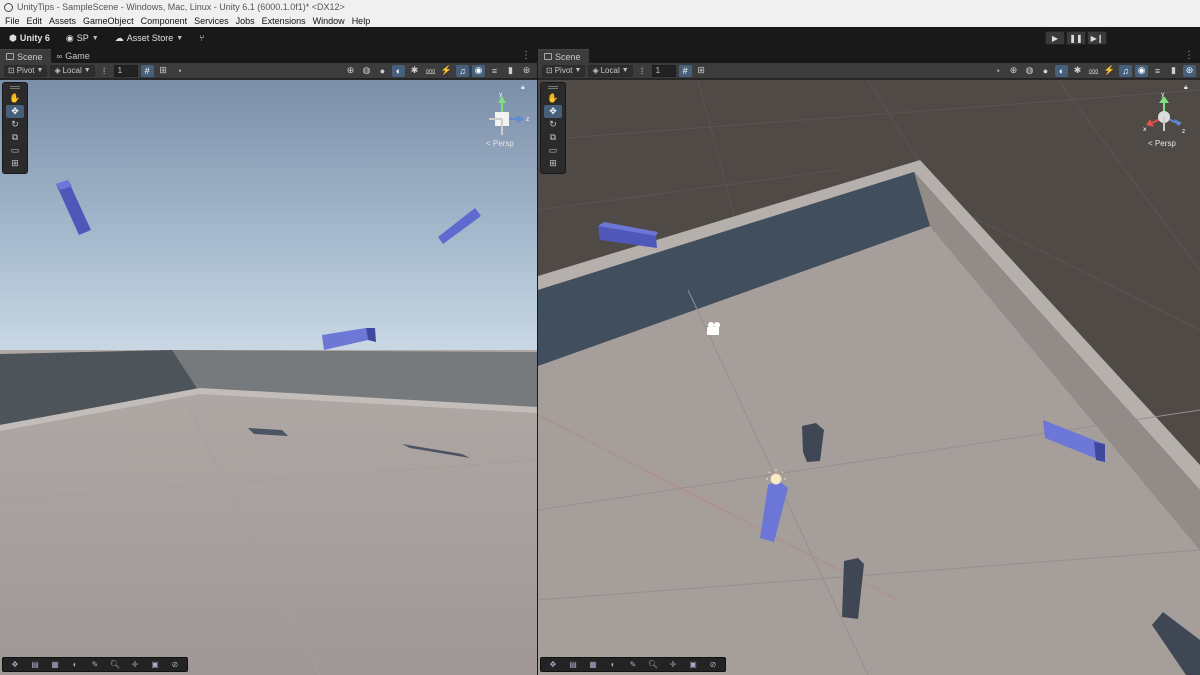 Image resolution: width=1200 pixels, height=675 pixels. Describe the element at coordinates (29, 38) in the screenshot. I see `unity-account-button: ⬢ Unity 6` at that location.